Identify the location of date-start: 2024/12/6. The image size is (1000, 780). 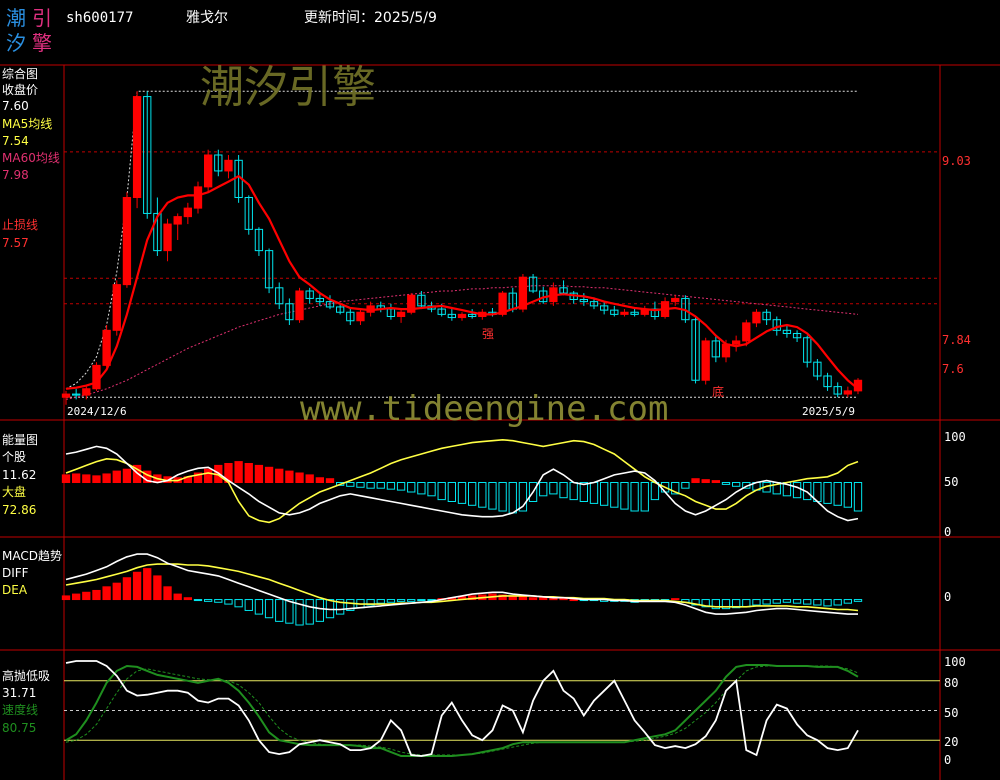
(97, 411).